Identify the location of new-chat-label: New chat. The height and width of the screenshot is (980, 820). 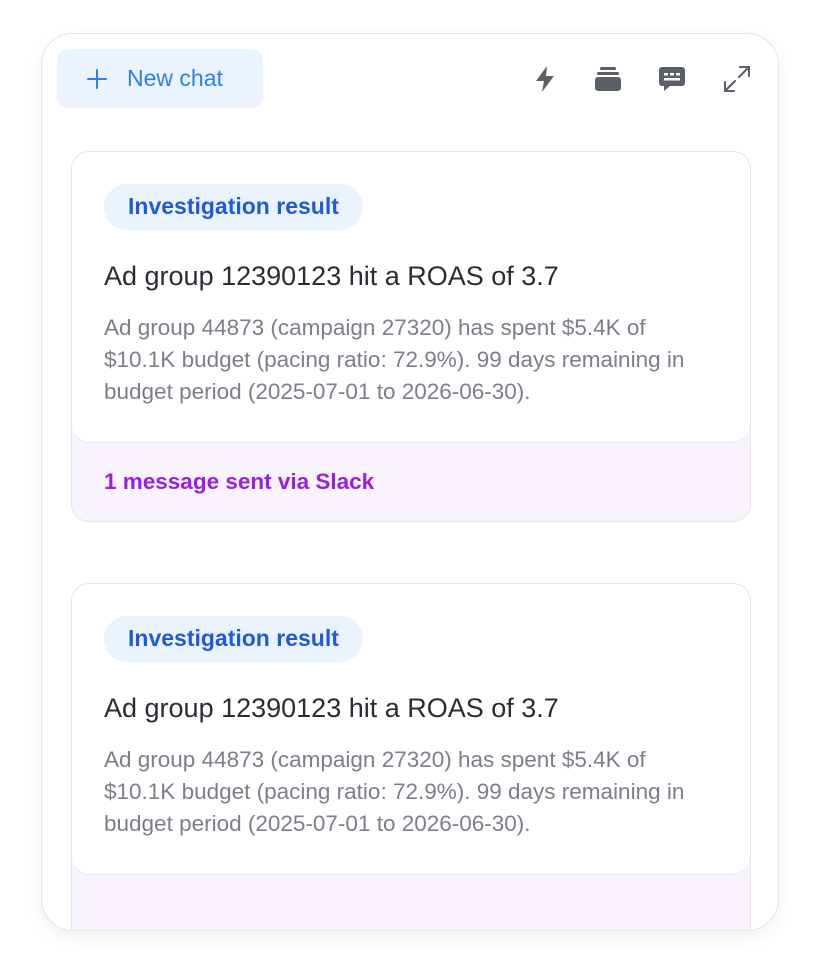
(175, 78).